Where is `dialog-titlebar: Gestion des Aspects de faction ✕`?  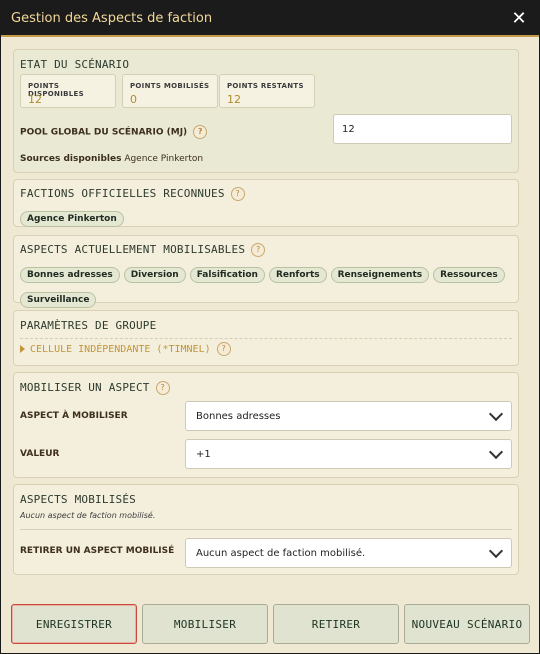 dialog-titlebar: Gestion des Aspects de faction ✕ is located at coordinates (270, 19).